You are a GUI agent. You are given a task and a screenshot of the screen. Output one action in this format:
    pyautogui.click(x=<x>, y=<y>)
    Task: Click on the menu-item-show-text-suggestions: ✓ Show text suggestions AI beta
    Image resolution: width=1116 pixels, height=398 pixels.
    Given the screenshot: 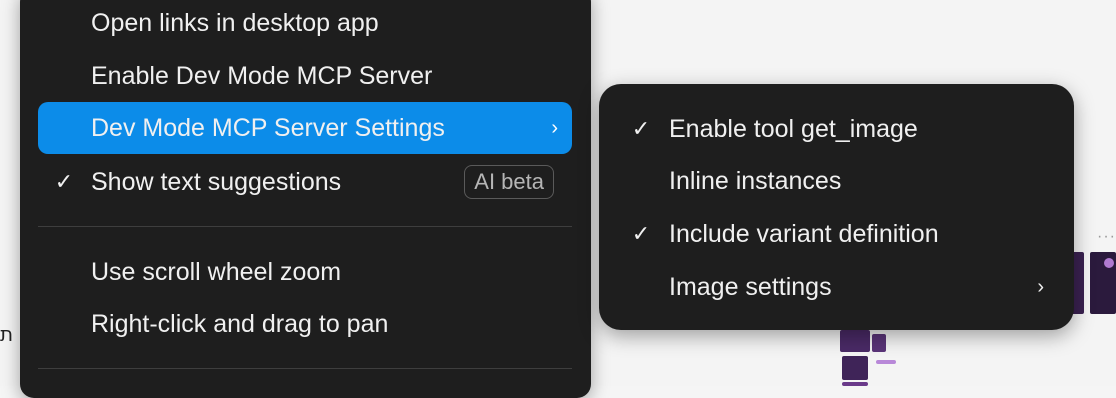 What is the action you would take?
    pyautogui.click(x=305, y=182)
    